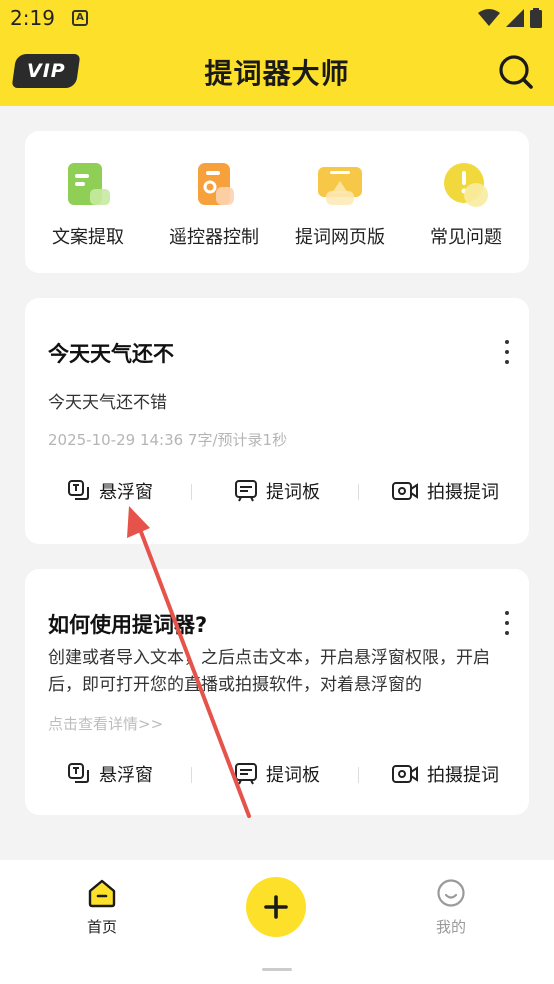 The image size is (554, 984). I want to click on quick-action-doc-extract: 文案提取, so click(88, 205).